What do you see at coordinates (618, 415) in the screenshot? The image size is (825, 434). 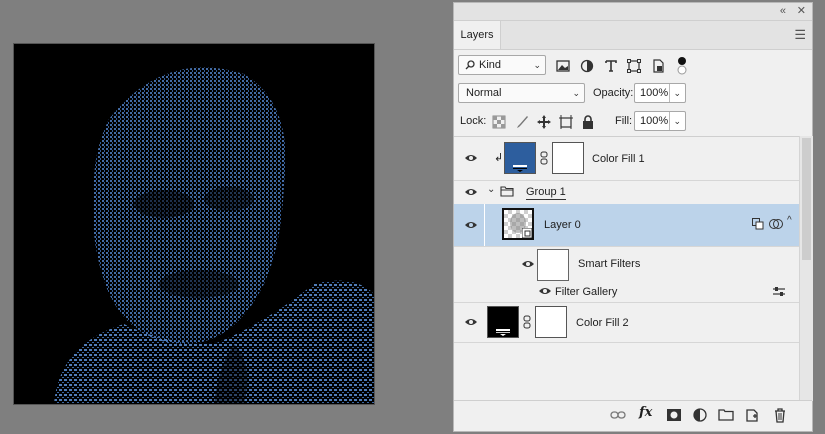 I see `link-layers-icon` at bounding box center [618, 415].